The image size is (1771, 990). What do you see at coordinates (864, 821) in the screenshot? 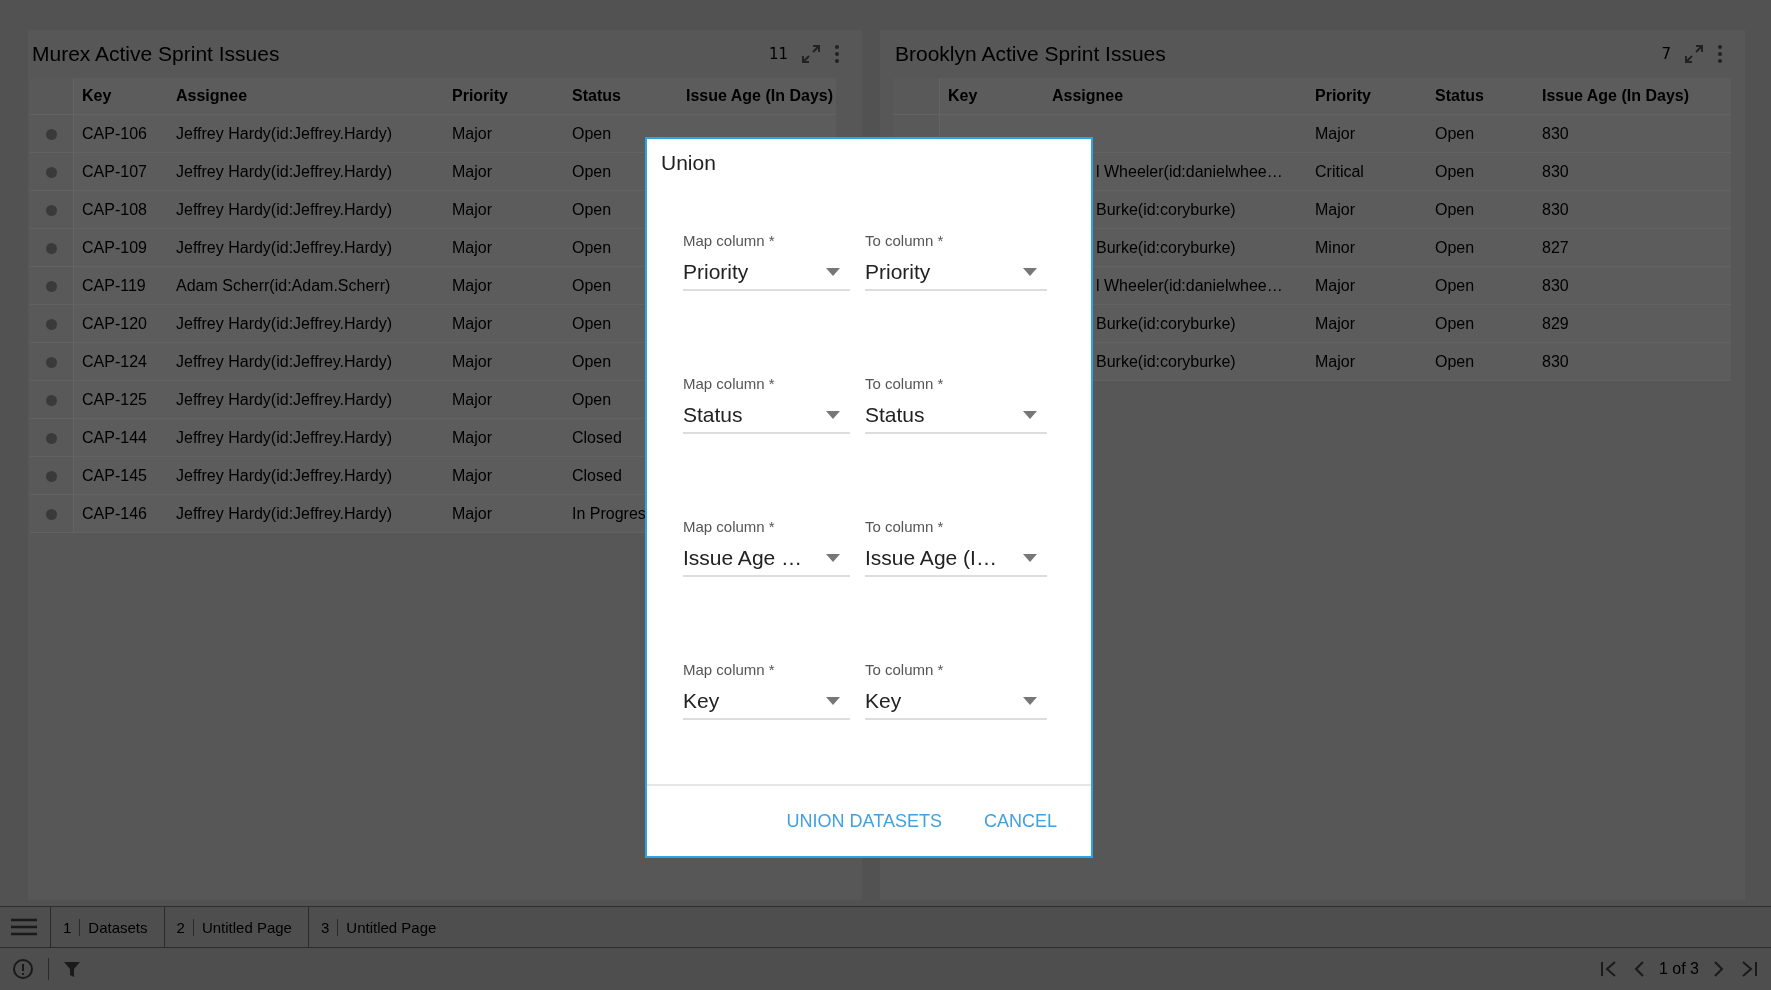
I see `dialog-button: UNION DATASETS` at bounding box center [864, 821].